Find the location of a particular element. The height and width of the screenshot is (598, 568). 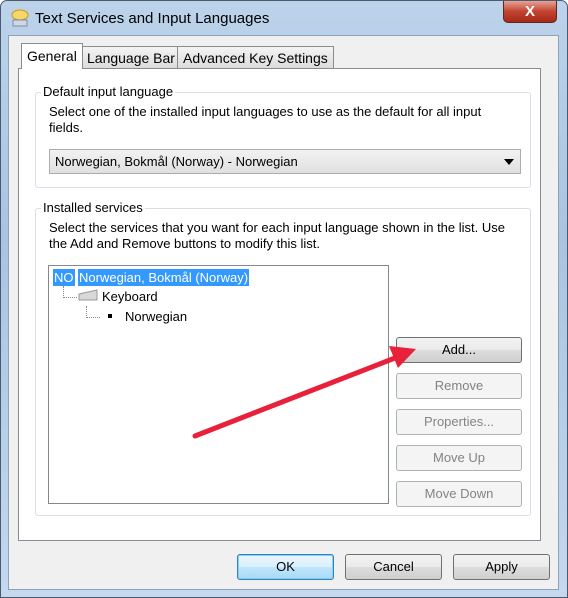

tab-general: General is located at coordinates (52, 56).